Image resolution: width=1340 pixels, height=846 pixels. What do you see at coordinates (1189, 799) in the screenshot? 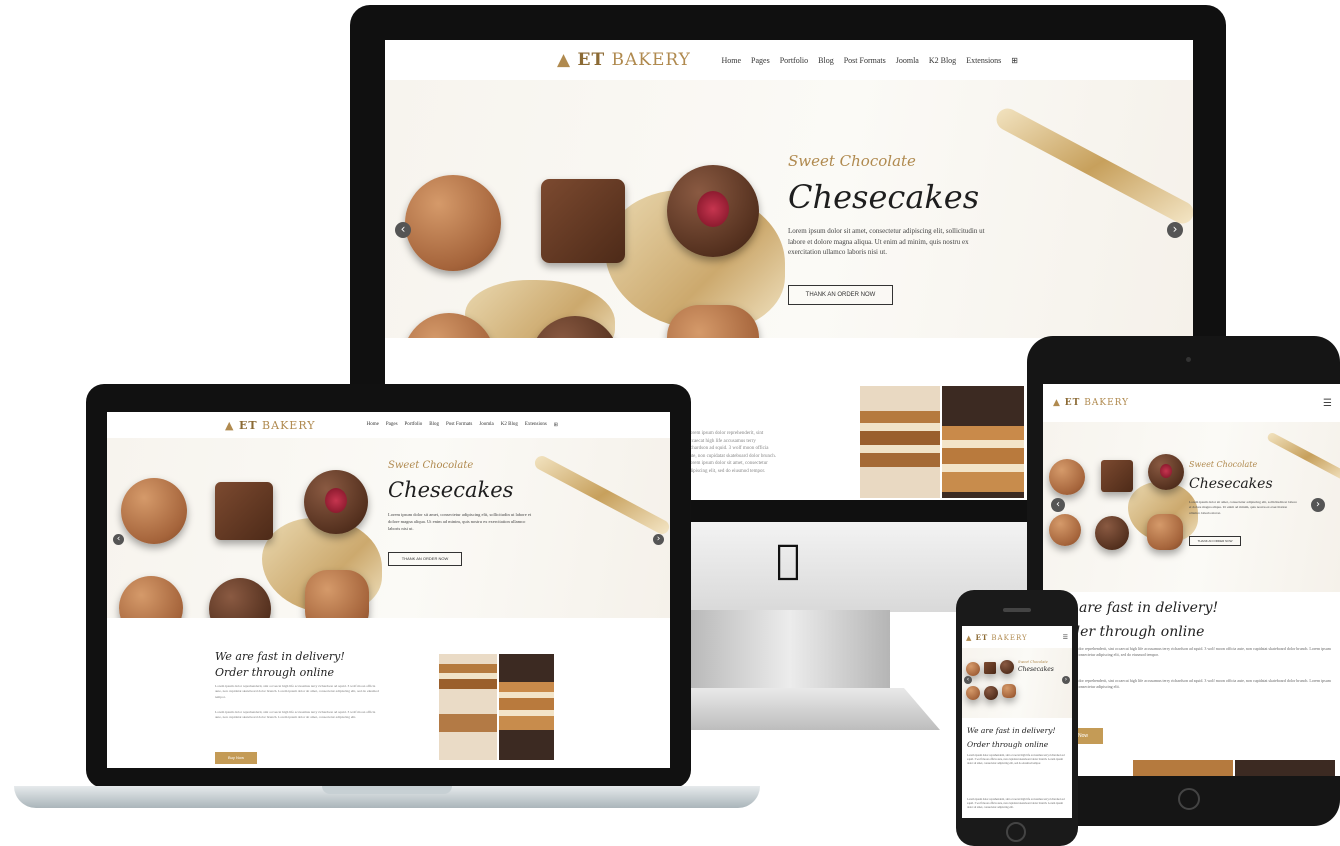
I see `tablet-home-button` at bounding box center [1189, 799].